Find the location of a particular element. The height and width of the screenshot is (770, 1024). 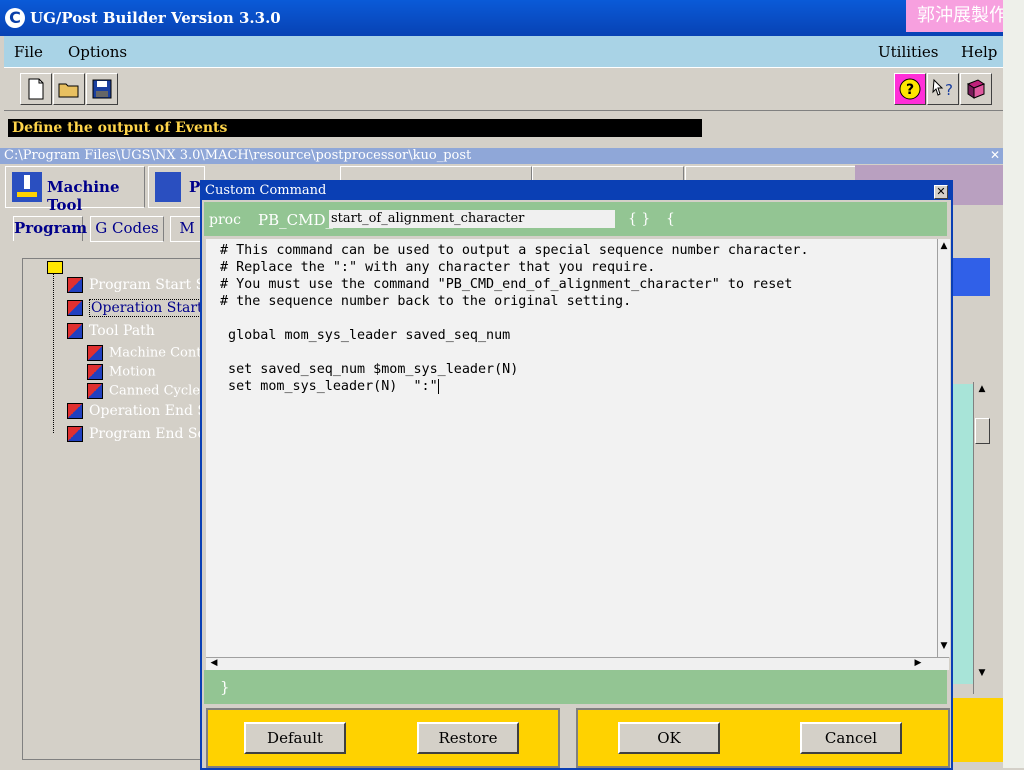

scroll-right-icon: ▶ is located at coordinates (918, 663).